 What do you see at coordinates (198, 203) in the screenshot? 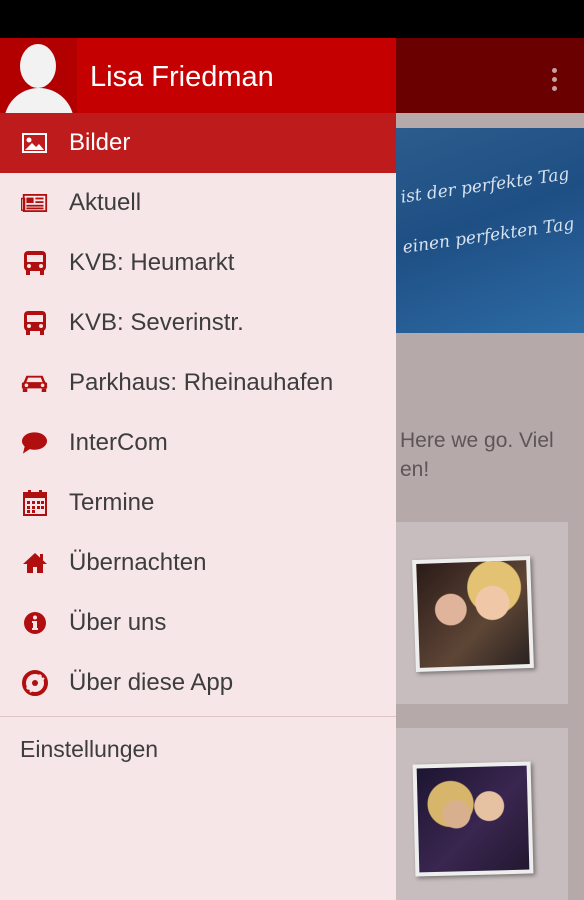
I see `menu-item-aktuell: Aktuell` at bounding box center [198, 203].